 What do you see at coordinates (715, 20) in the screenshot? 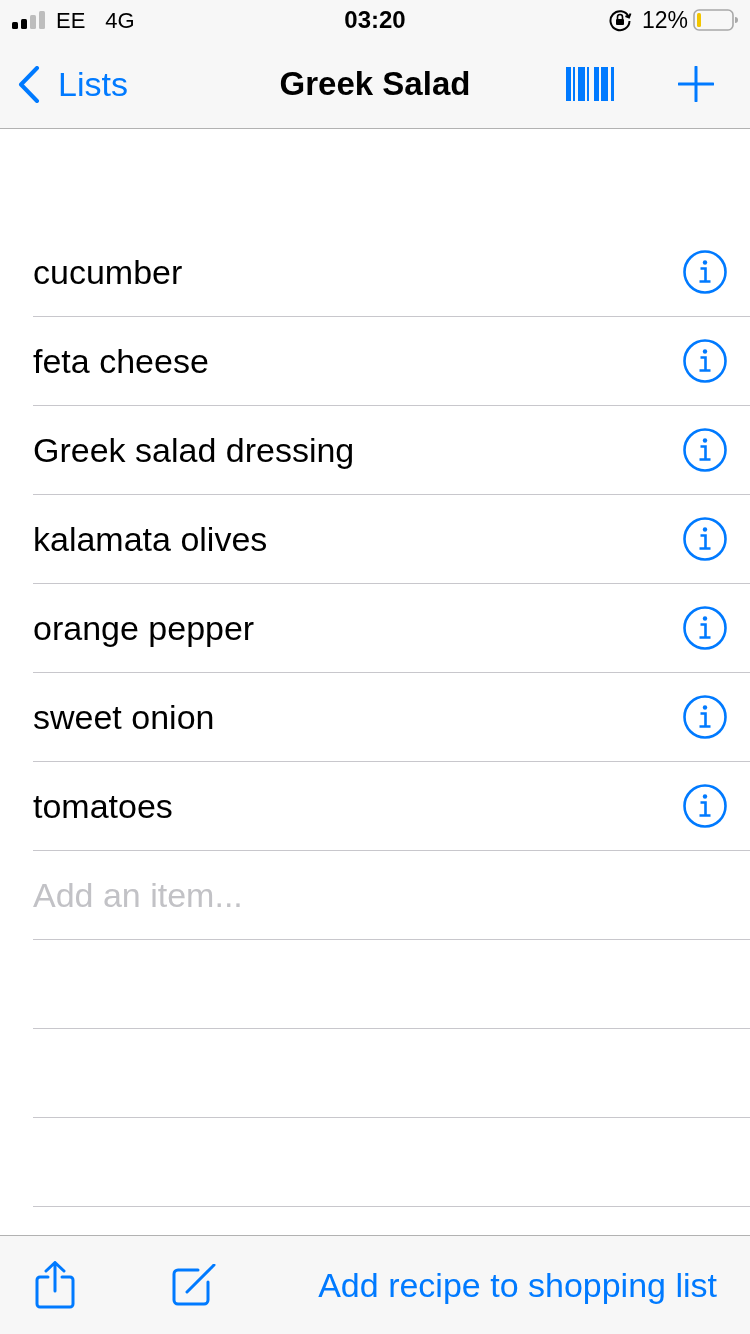
I see `battery-icon` at bounding box center [715, 20].